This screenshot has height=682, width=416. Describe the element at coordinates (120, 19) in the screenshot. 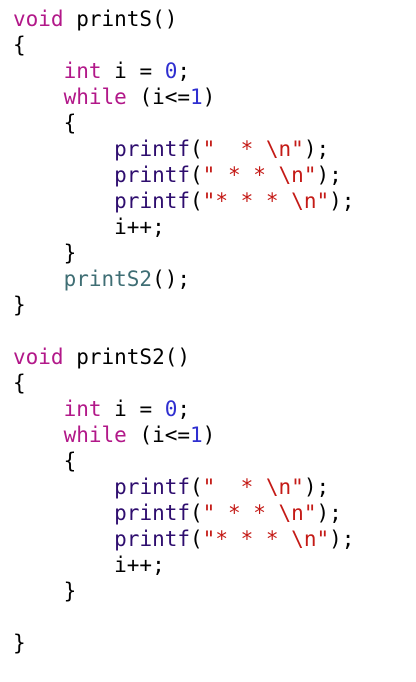

I see `code-token-plain: printS()` at that location.